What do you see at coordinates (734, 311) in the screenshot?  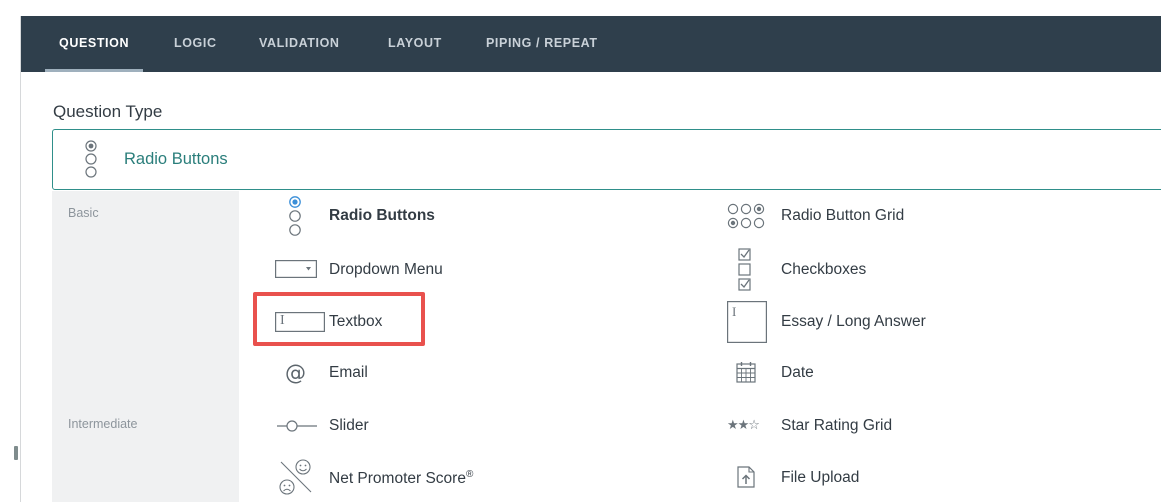 I see `essay-cursor-glyph: I` at bounding box center [734, 311].